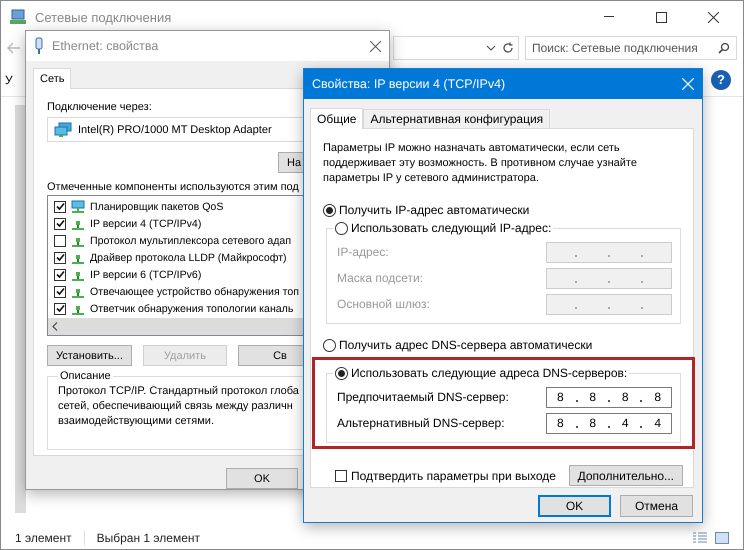  What do you see at coordinates (721, 80) in the screenshot?
I see `help-button: ?` at bounding box center [721, 80].